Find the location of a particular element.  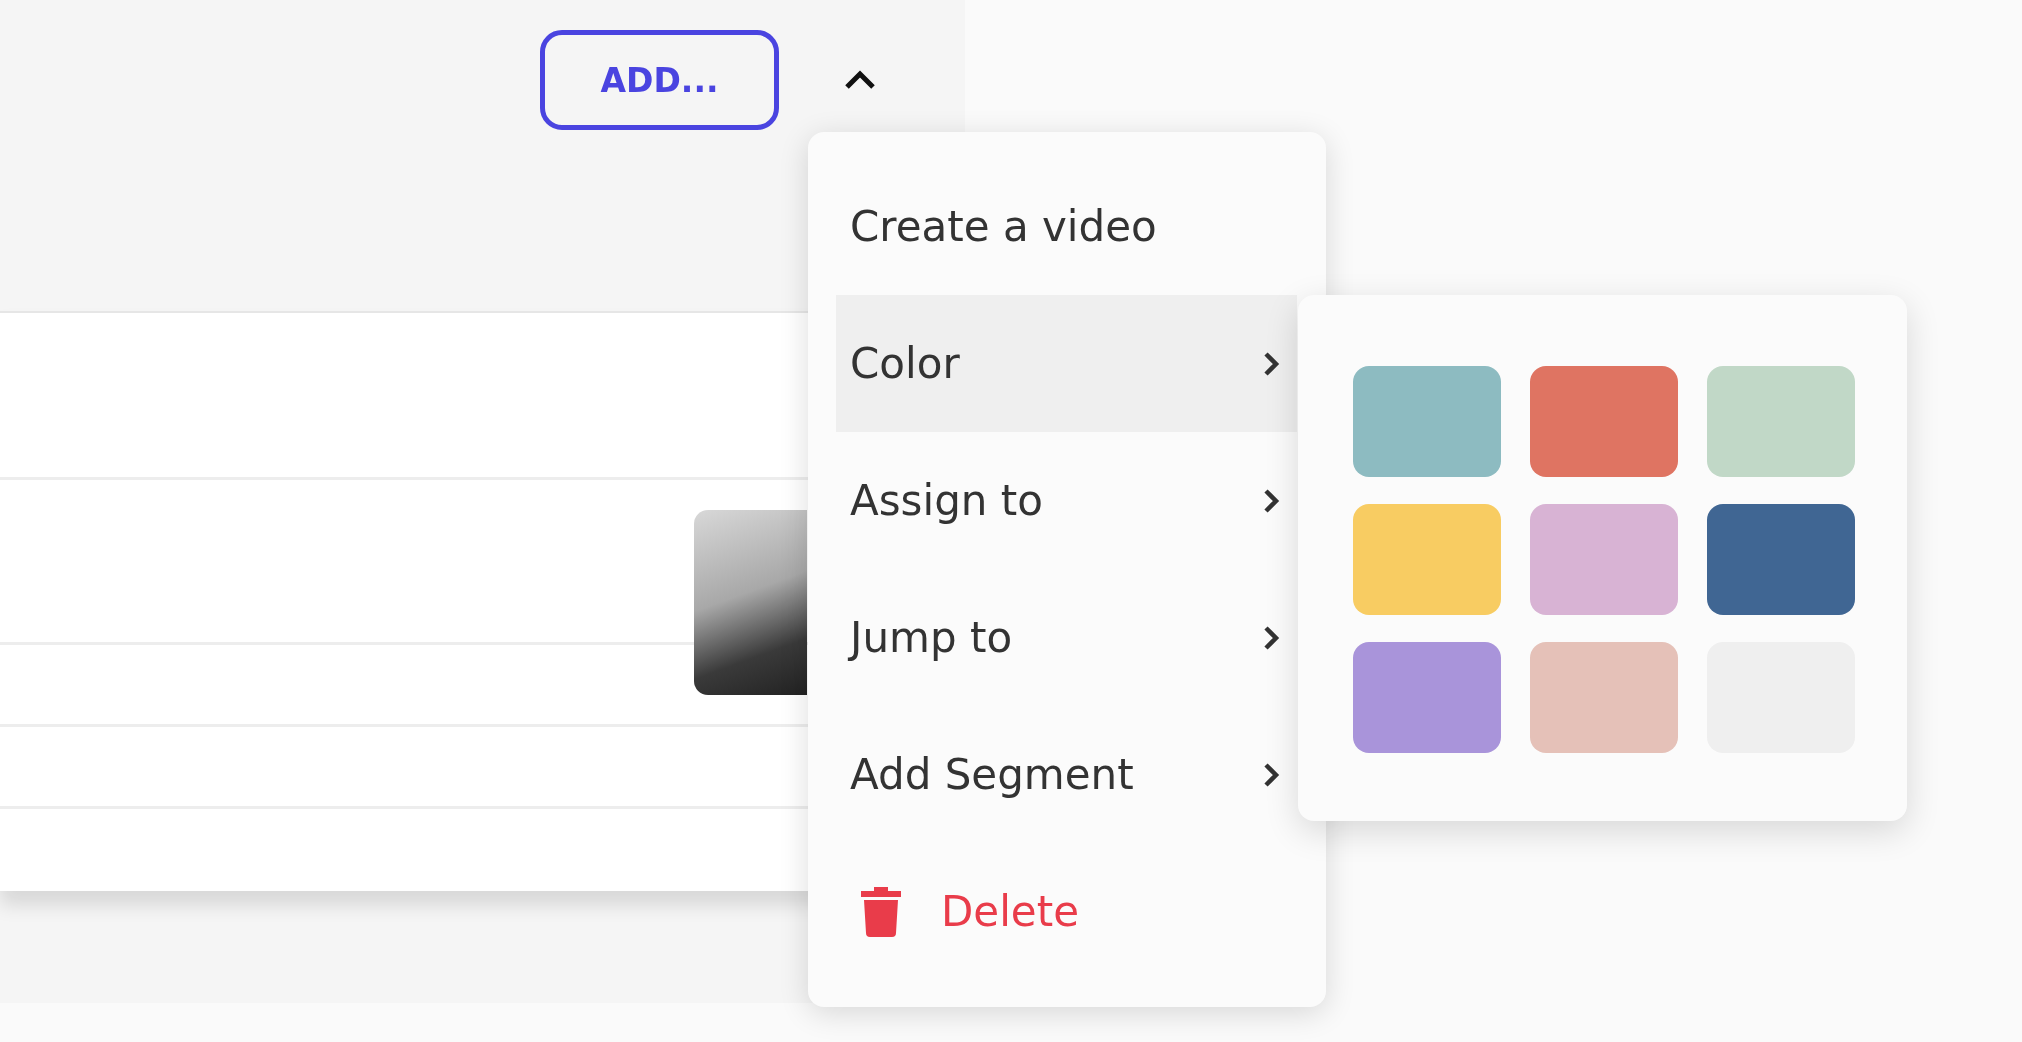

trash-icon is located at coordinates (881, 911).